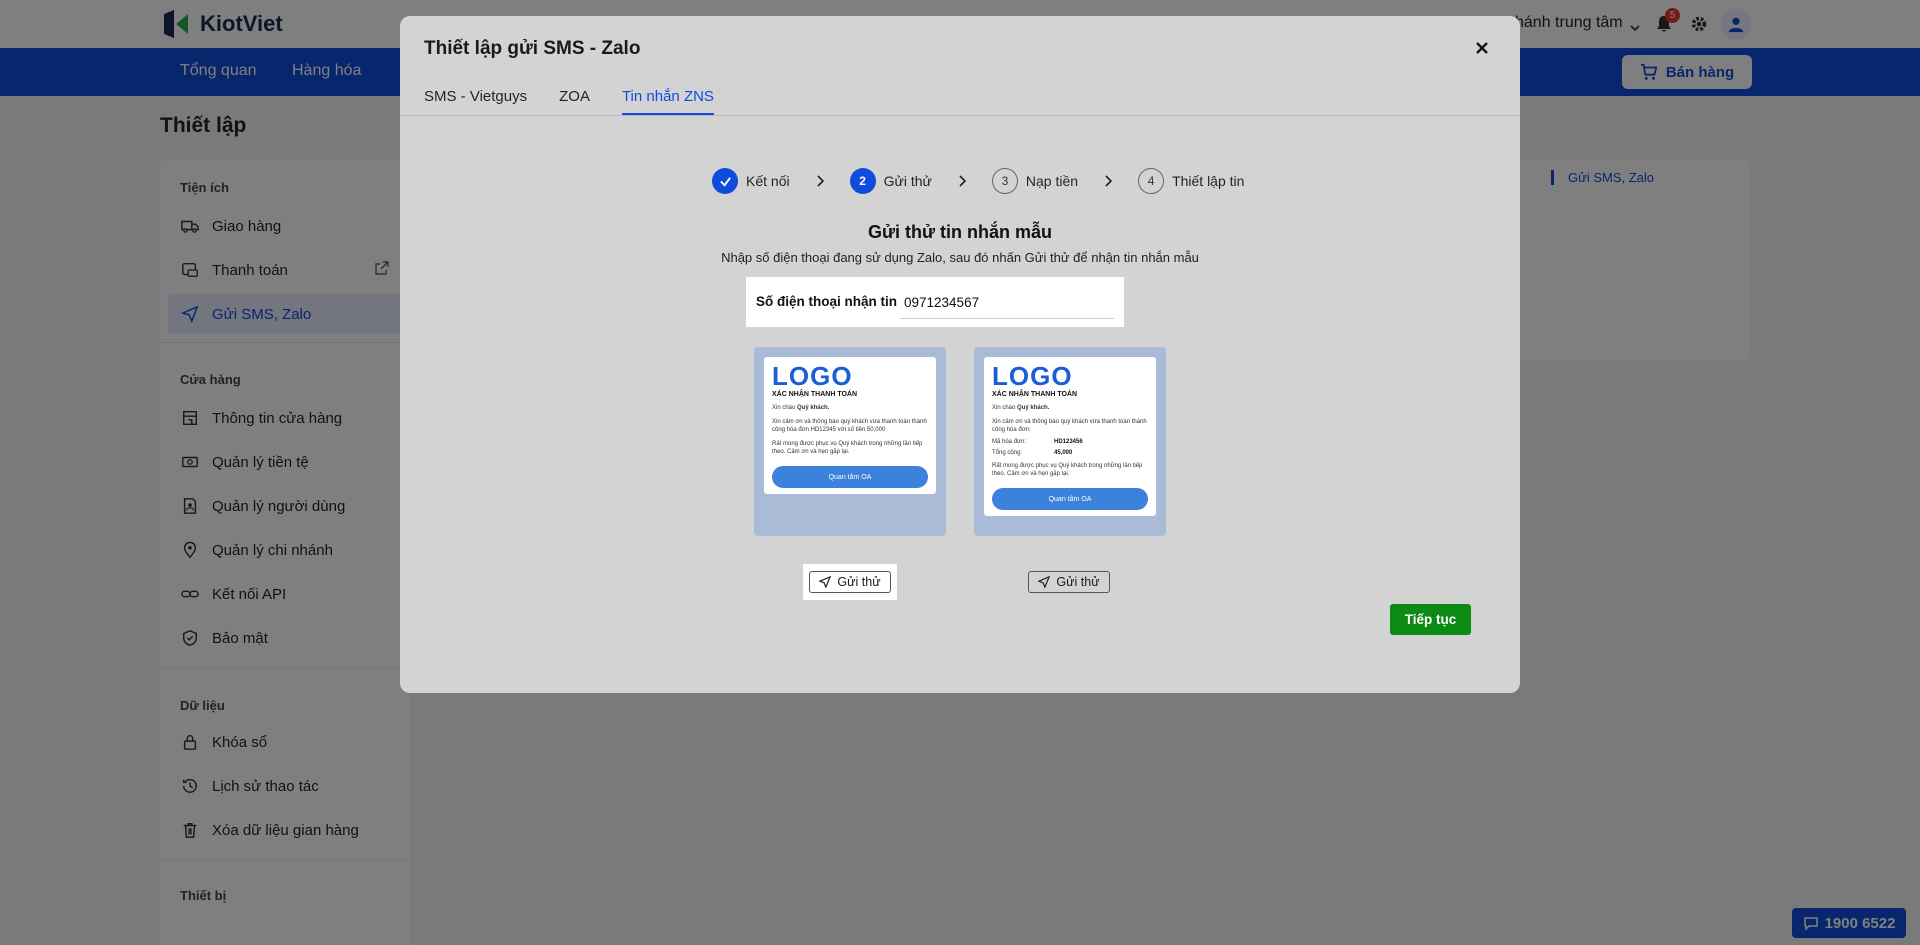 This screenshot has height=945, width=1920. Describe the element at coordinates (1208, 181) in the screenshot. I see `step-label: Thiết lập tin` at that location.